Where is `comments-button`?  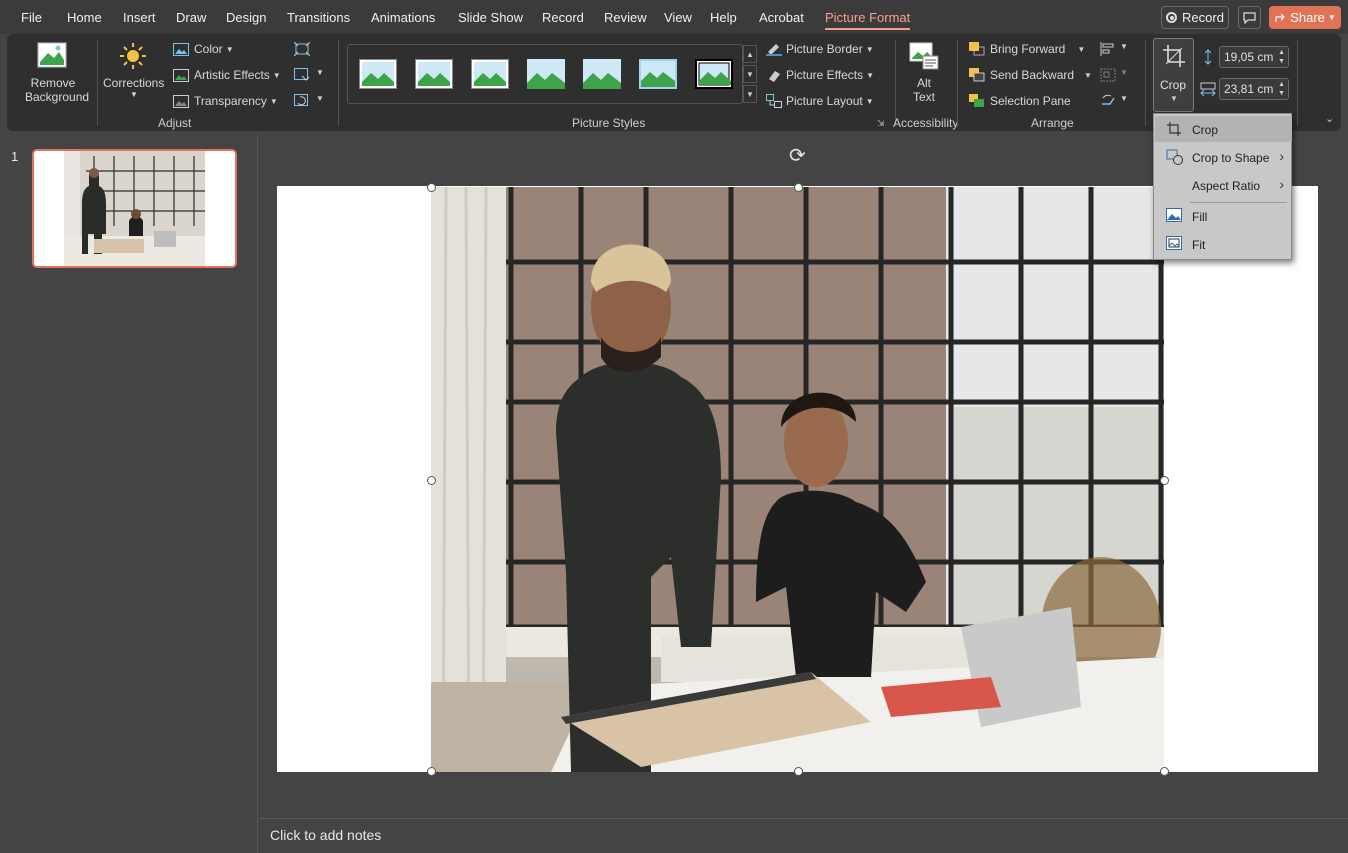 comments-button is located at coordinates (1249, 17).